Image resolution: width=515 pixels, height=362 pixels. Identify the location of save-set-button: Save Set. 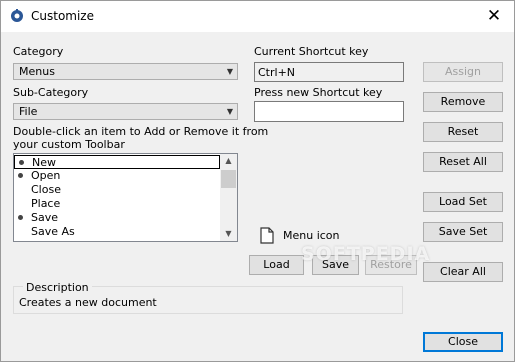
(463, 232).